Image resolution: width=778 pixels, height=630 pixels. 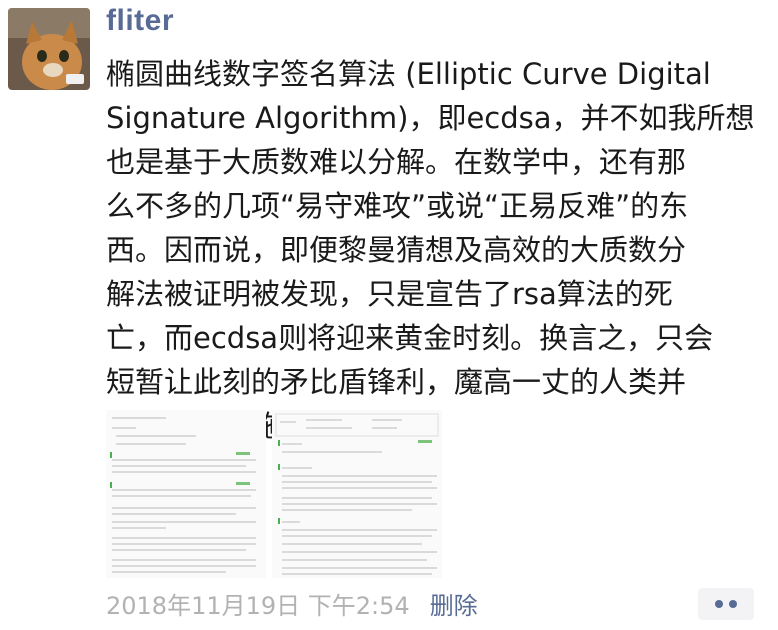 I want to click on author-name: fliter, so click(x=140, y=21).